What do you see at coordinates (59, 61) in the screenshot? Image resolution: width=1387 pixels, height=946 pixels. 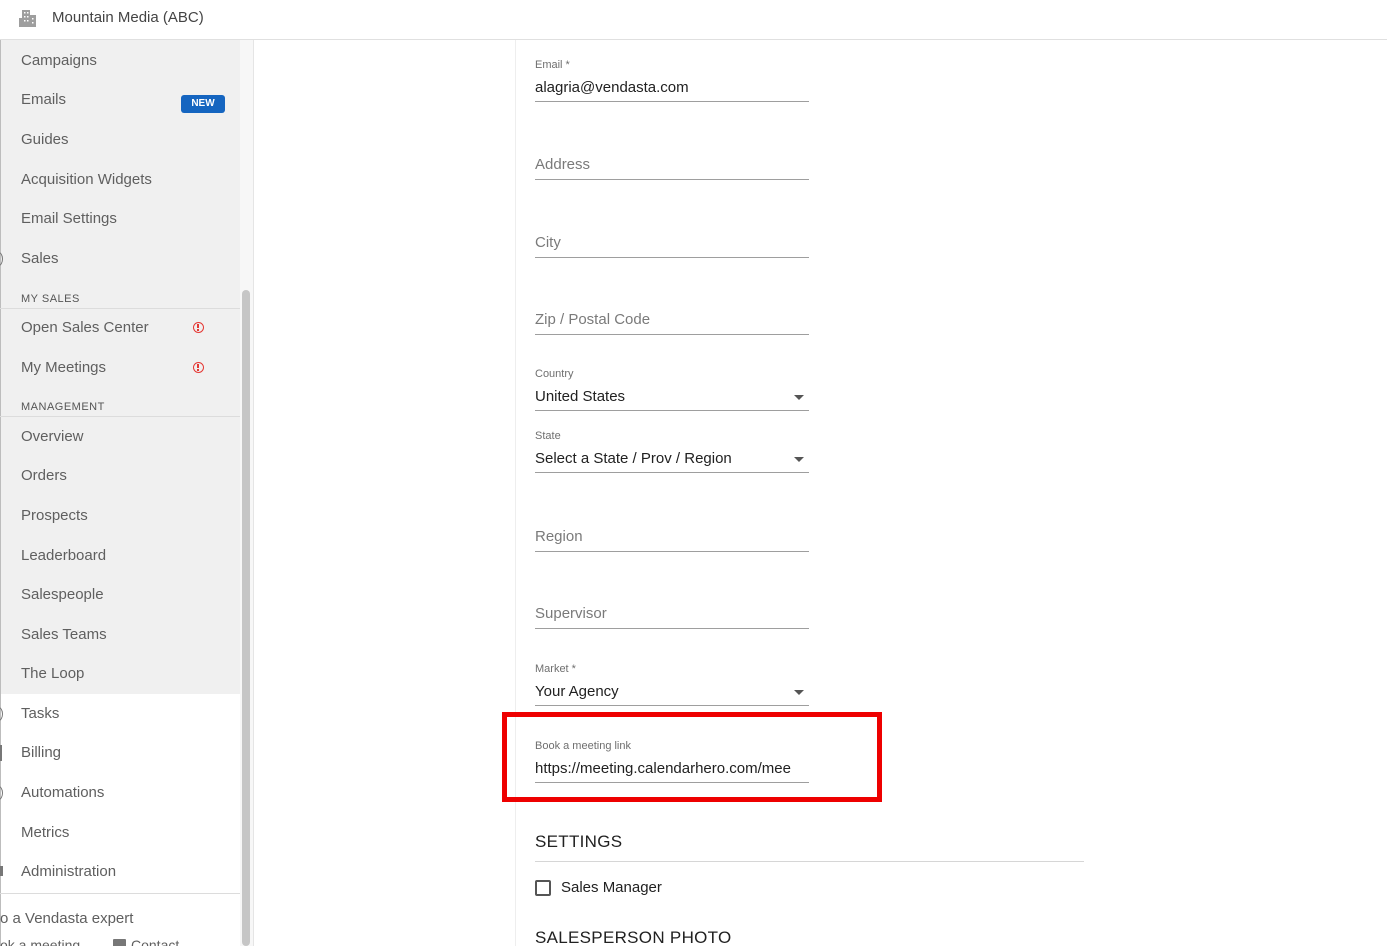 I see `sidebar-item-campaigns: Campaigns` at bounding box center [59, 61].